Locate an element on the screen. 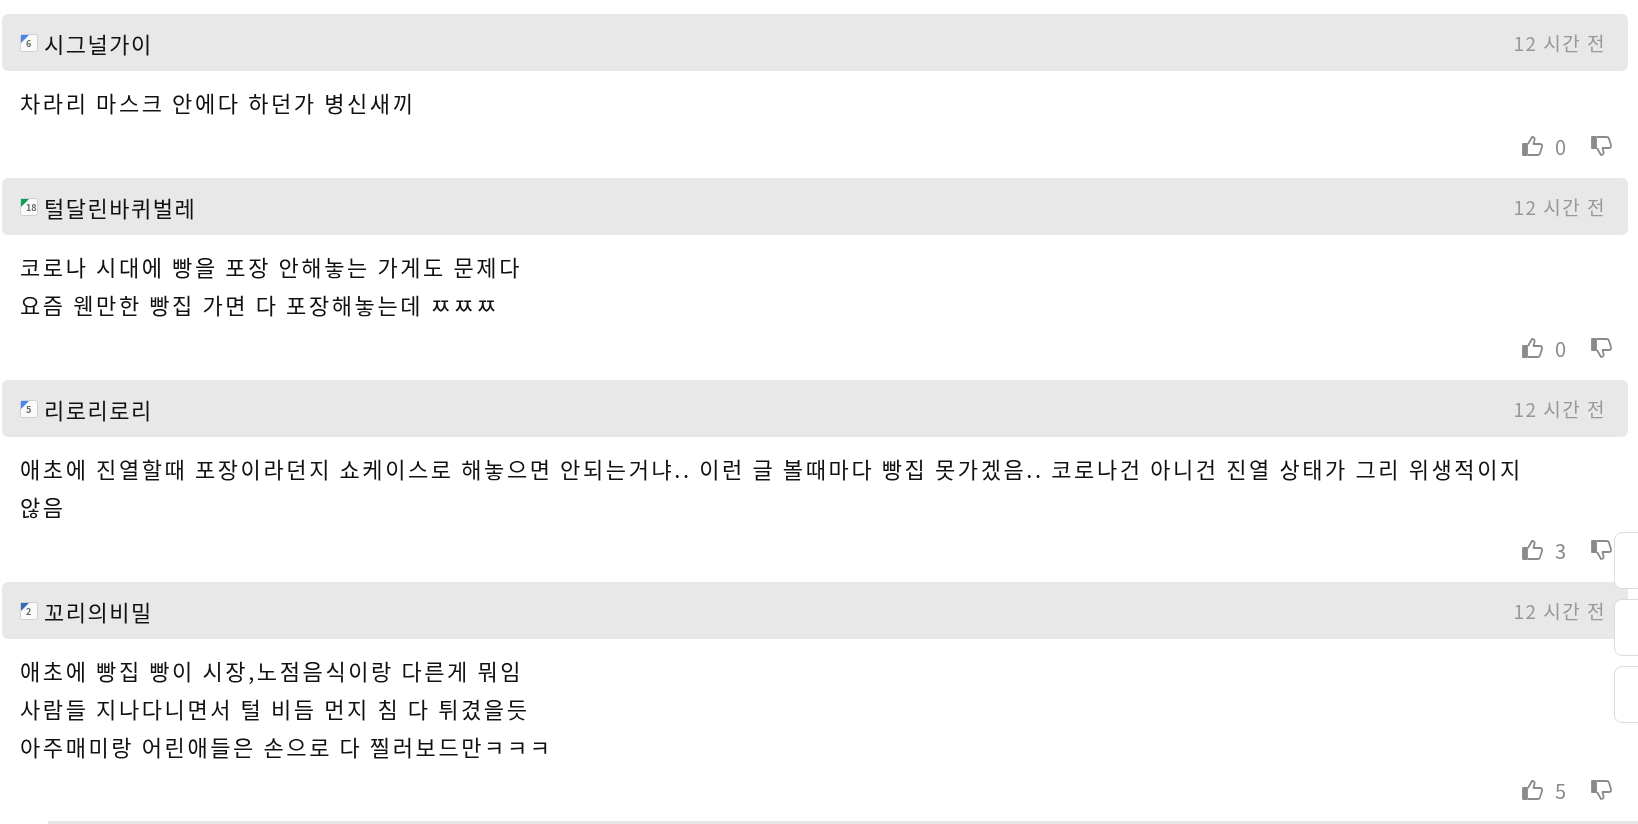 The width and height of the screenshot is (1638, 824). like-count: 3 is located at coordinates (1560, 550).